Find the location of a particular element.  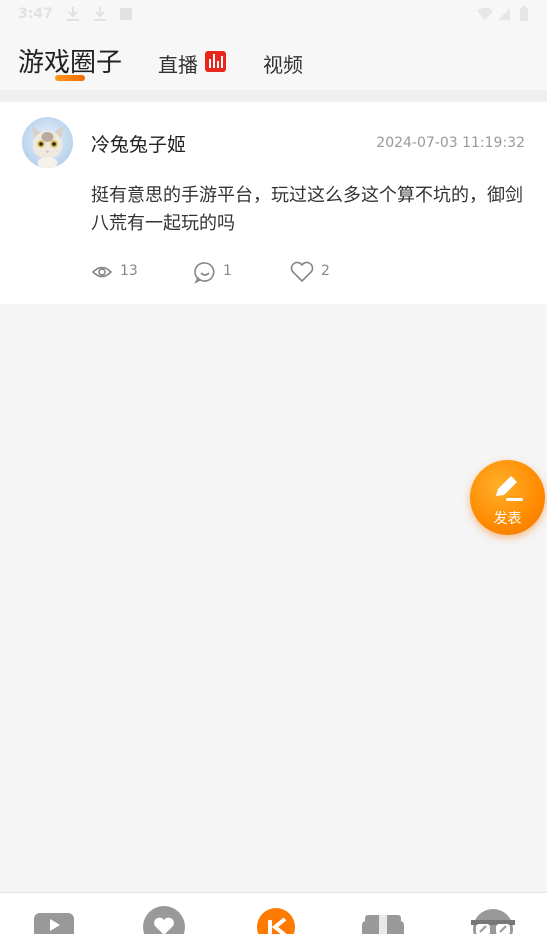

battery-icon is located at coordinates (524, 13).